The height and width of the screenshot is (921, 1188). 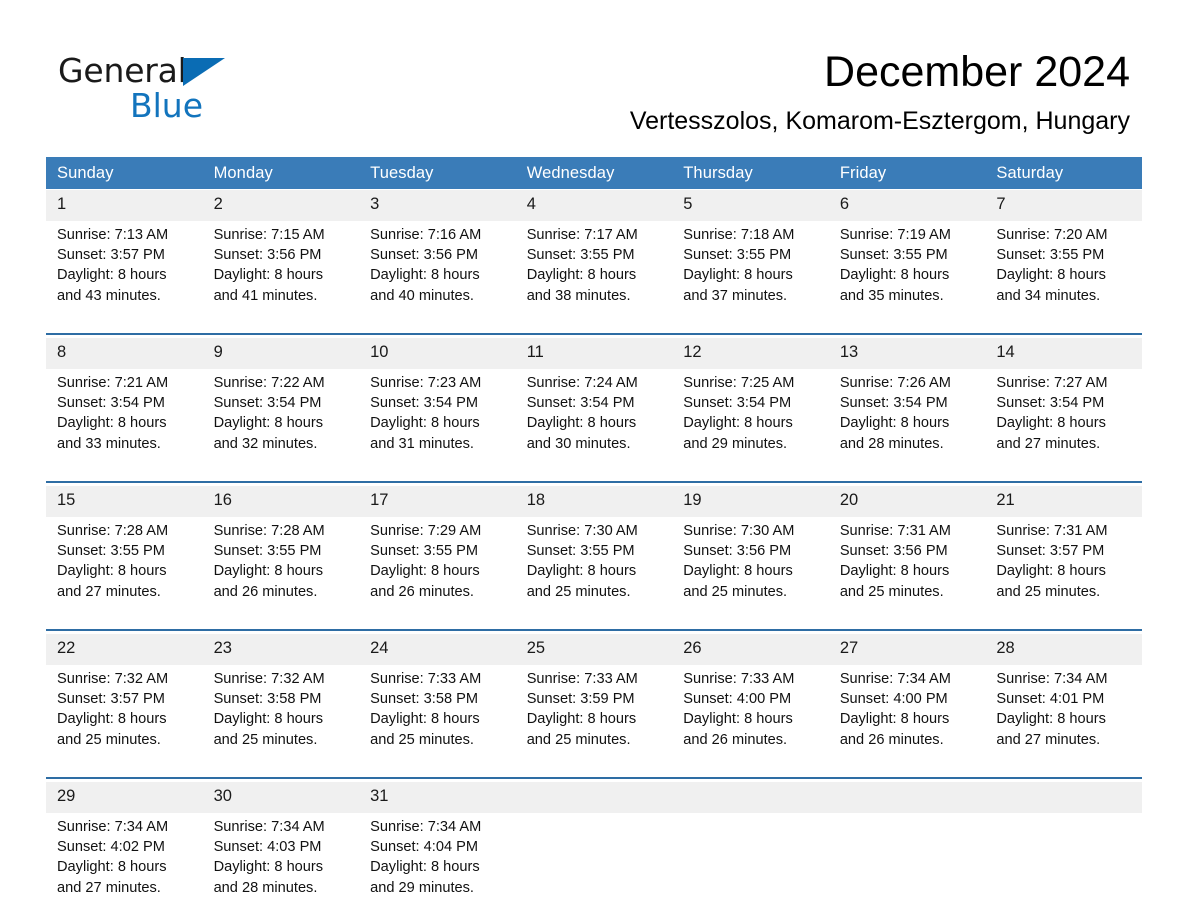 I want to click on day-number-cell: 16, so click(x=281, y=501).